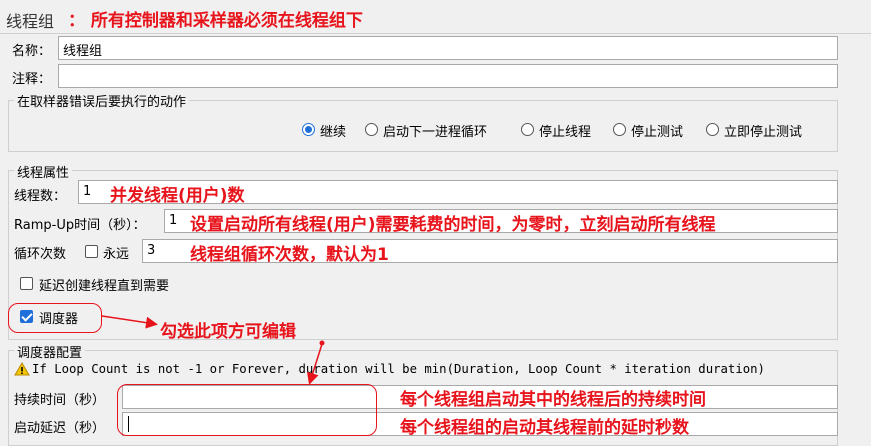  What do you see at coordinates (213, 350) in the screenshot?
I see `annotation-arrows` at bounding box center [213, 350].